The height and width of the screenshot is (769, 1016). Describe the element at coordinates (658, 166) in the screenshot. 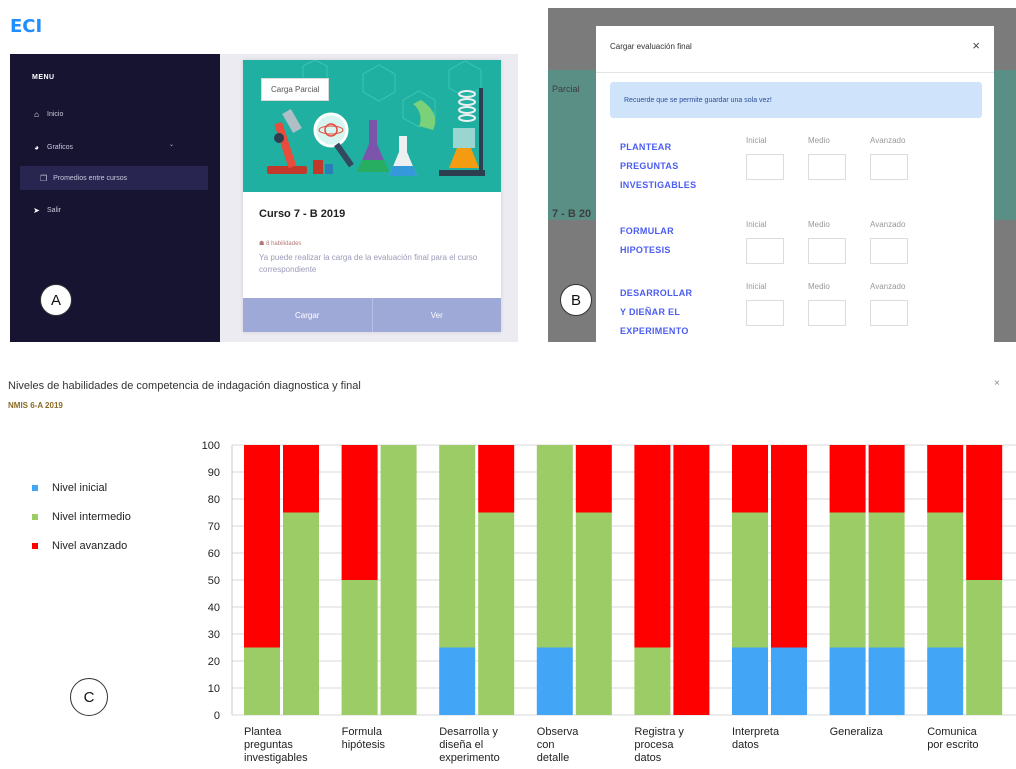

I see `criterion-label: PLANTEAR PREGUNTAS INVESTIGABLES` at that location.